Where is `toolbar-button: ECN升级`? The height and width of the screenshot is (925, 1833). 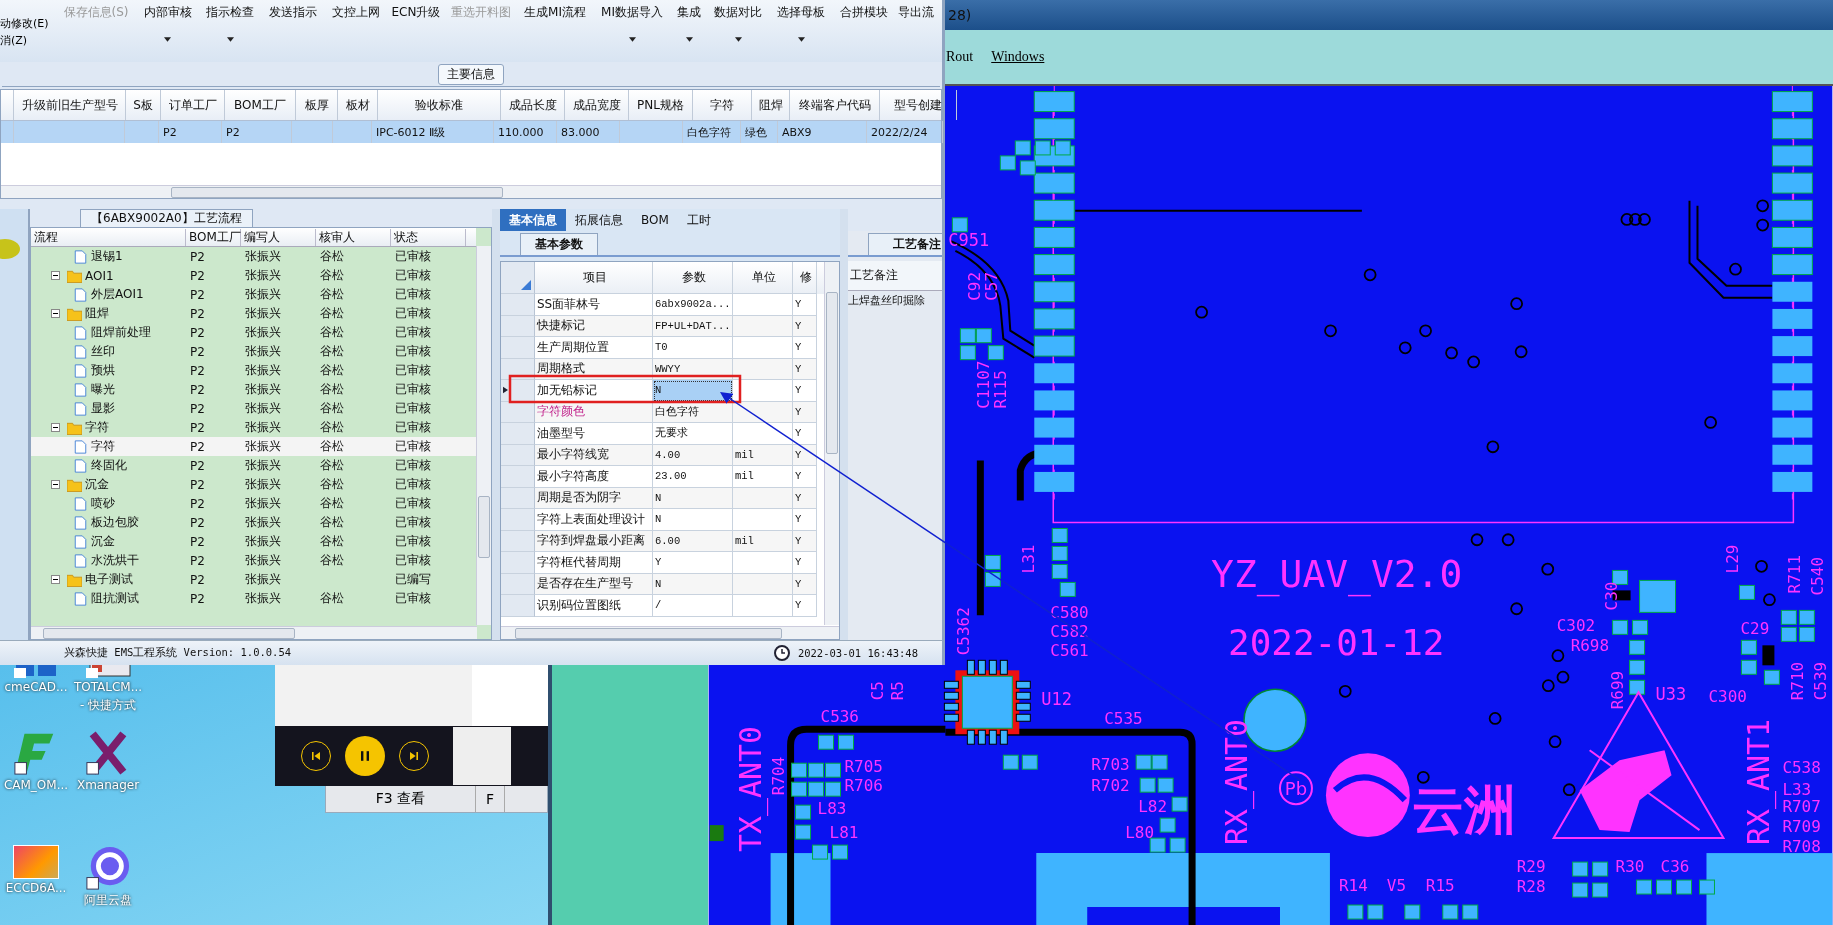
toolbar-button: ECN升级 is located at coordinates (416, 12).